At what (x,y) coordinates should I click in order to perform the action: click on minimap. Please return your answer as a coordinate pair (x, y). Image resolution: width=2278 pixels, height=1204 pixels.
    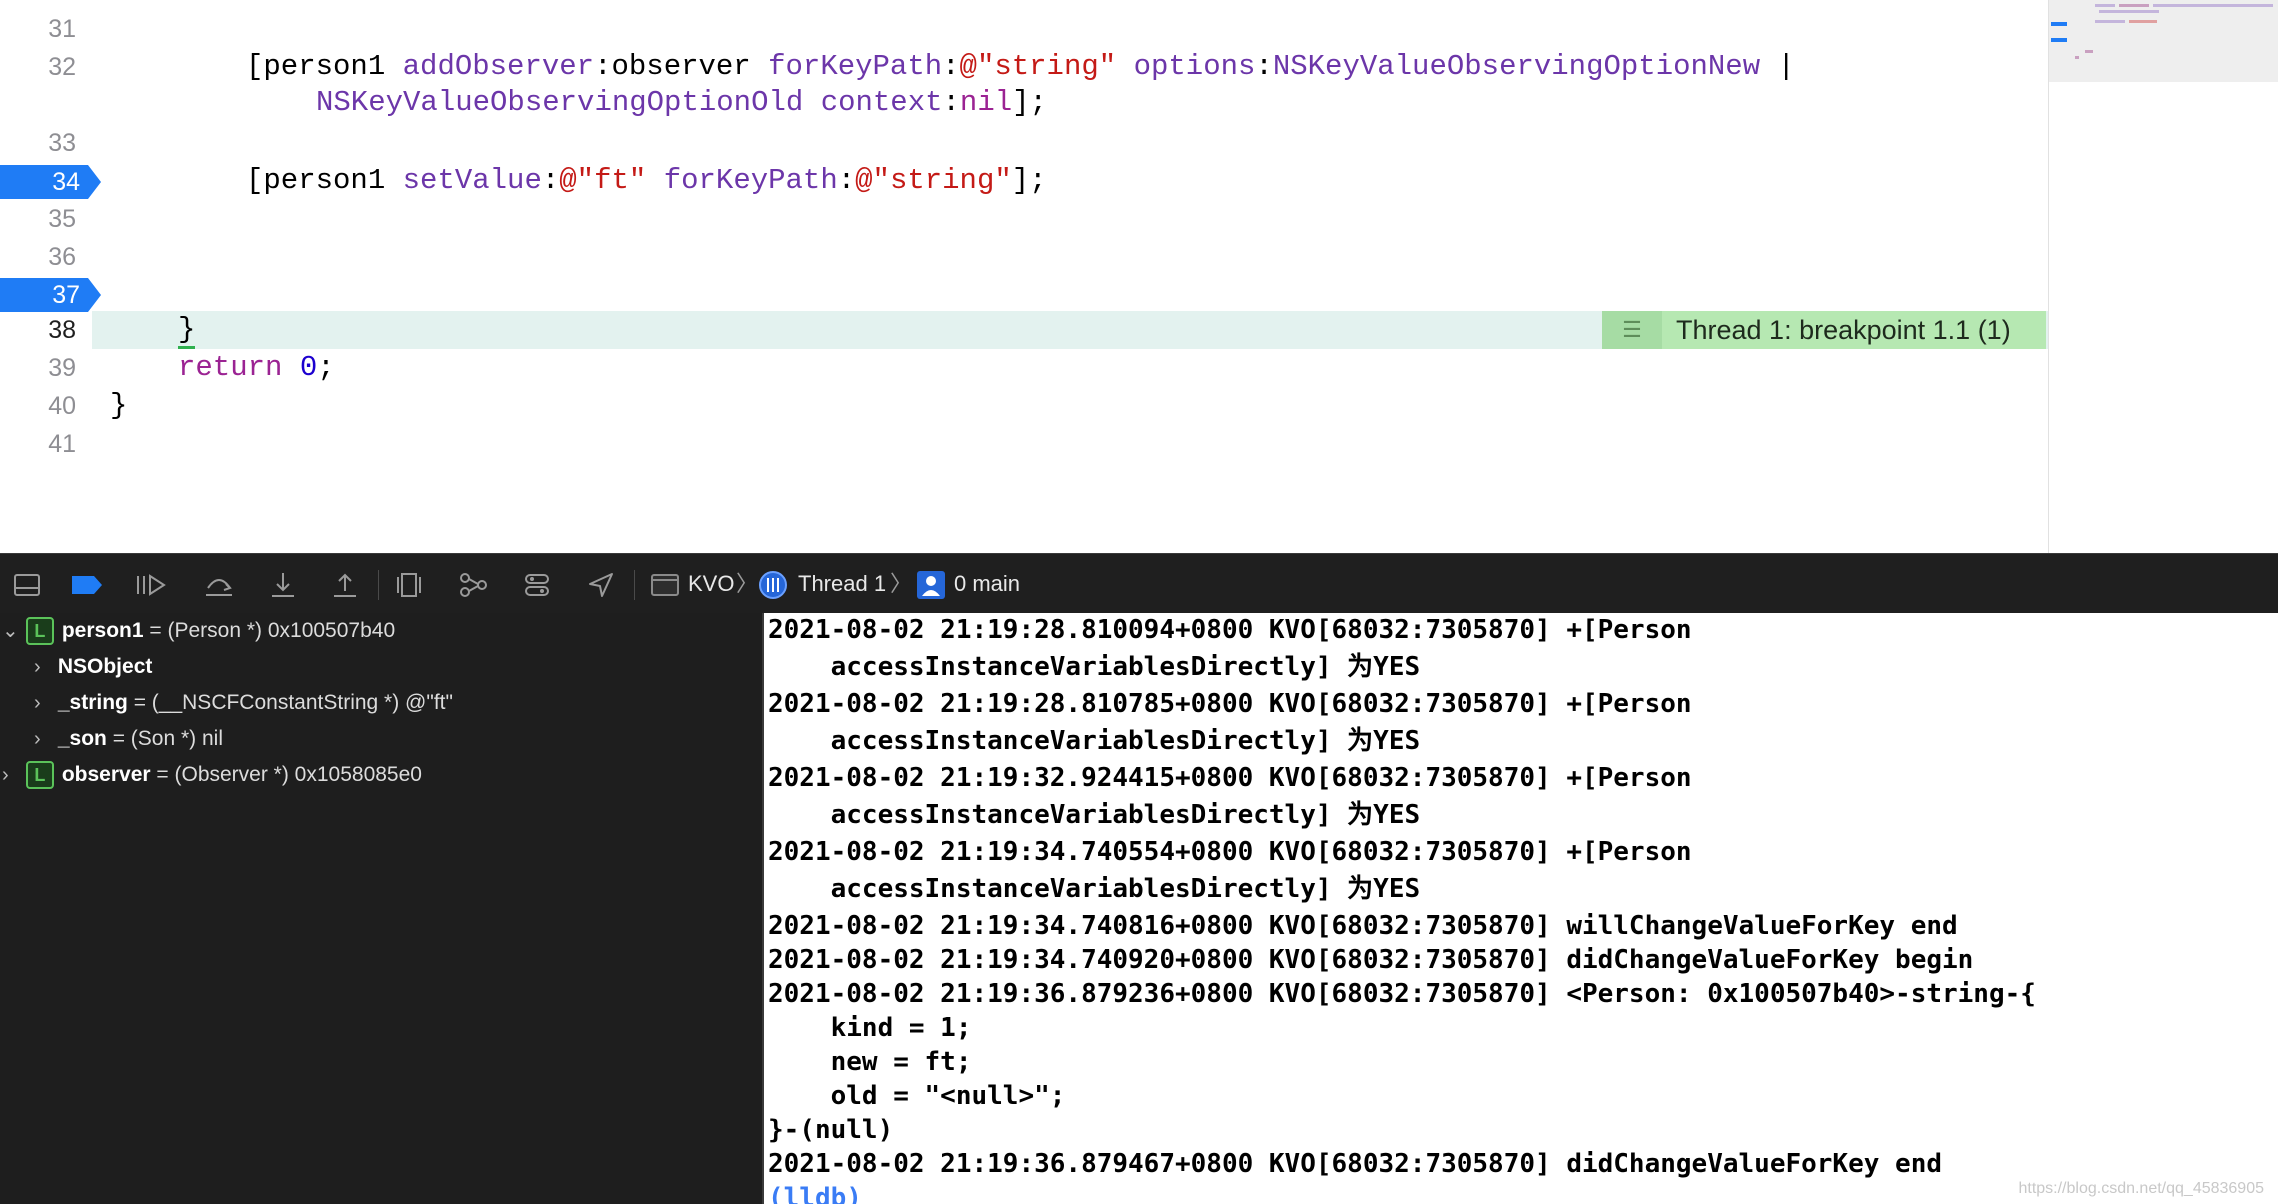
    Looking at the image, I should click on (2163, 276).